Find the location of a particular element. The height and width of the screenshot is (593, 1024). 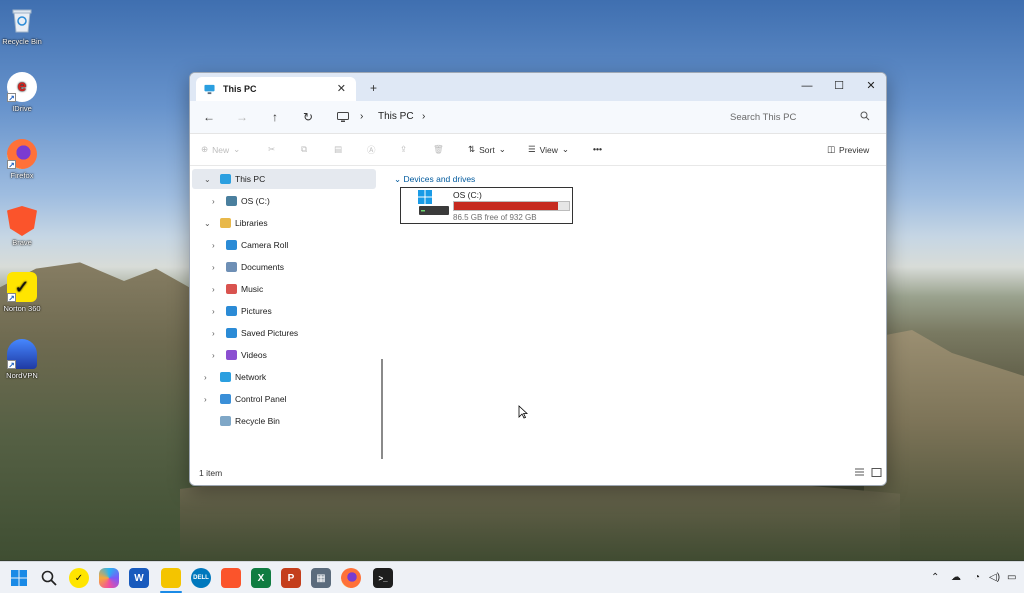

taskbar-word: W is located at coordinates (139, 578).